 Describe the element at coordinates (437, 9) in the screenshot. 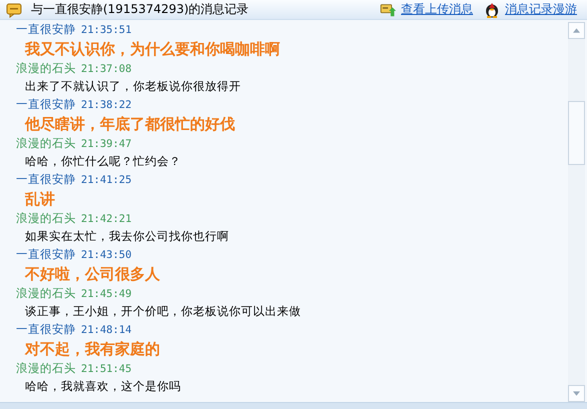

I see `view-uploads-link: 查看上传消息` at that location.